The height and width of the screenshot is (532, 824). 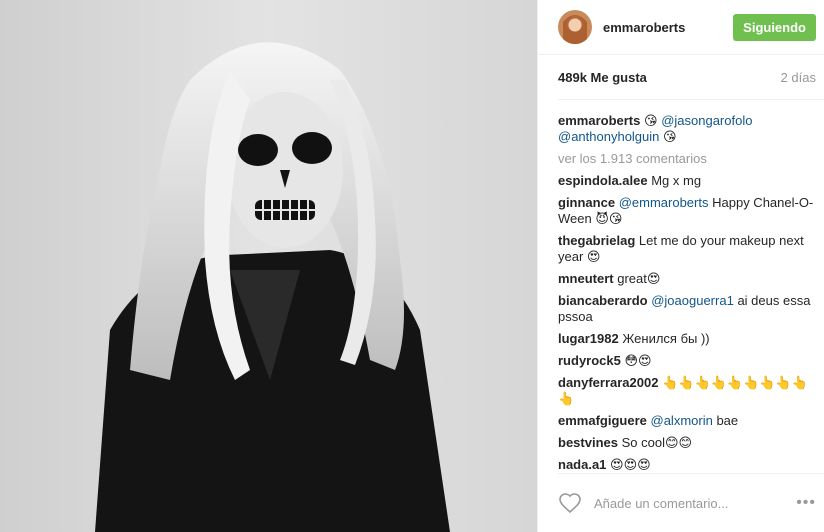 I want to click on comment-text: Mg x mg, so click(x=676, y=180).